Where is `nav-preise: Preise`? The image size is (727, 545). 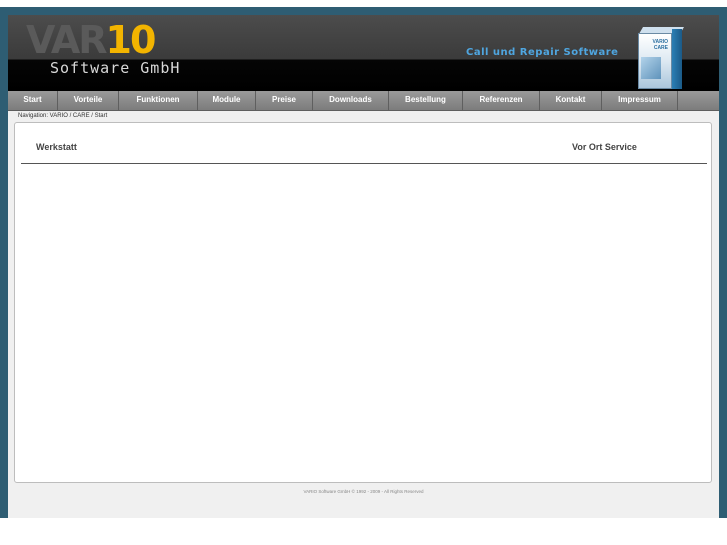
nav-preise: Preise is located at coordinates (284, 100).